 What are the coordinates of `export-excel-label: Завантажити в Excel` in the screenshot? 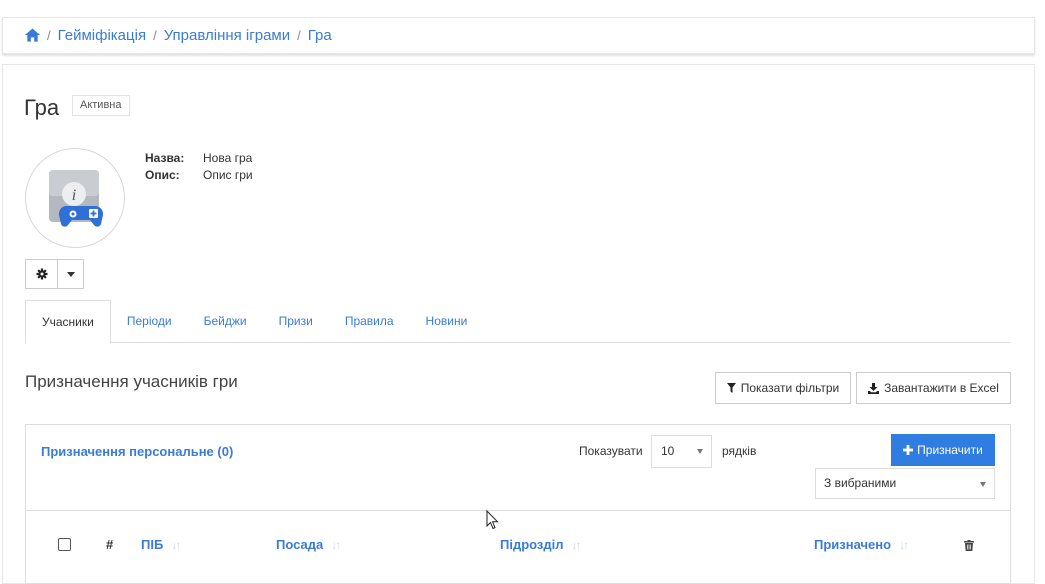 It's located at (941, 388).